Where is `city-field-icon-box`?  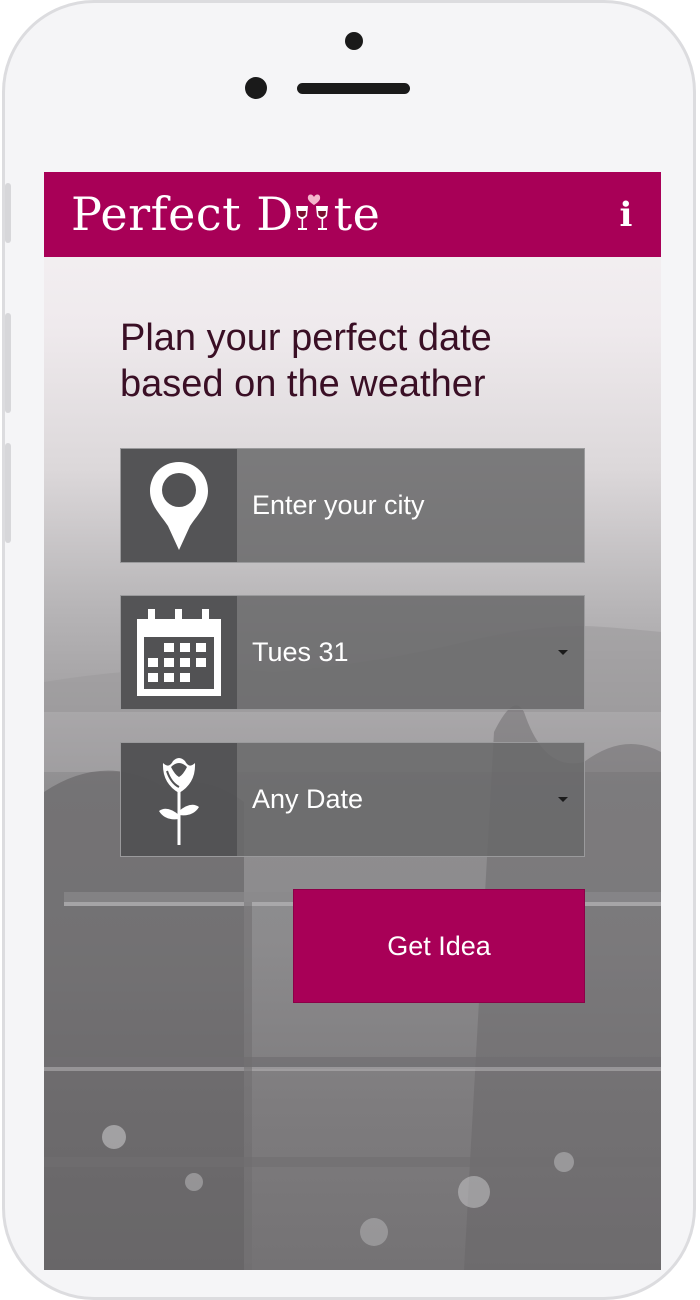 city-field-icon-box is located at coordinates (179, 505).